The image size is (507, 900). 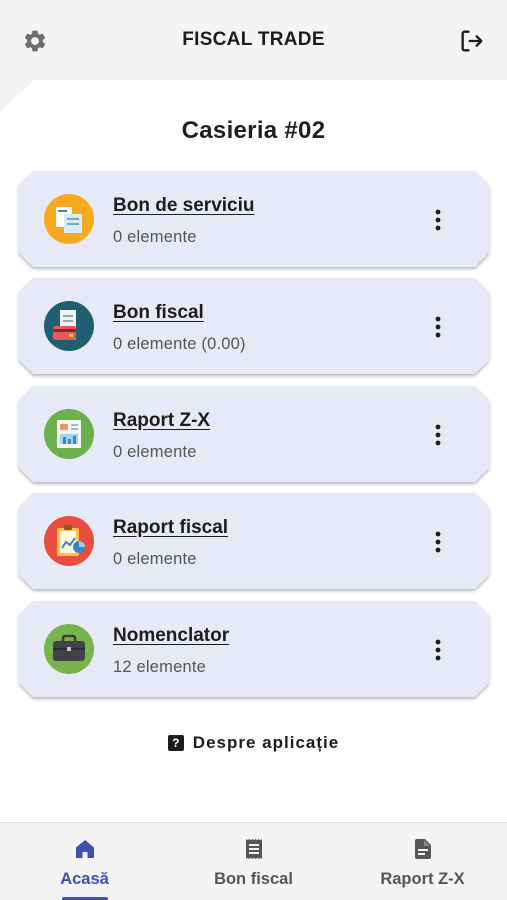 I want to click on tab-bon-fiscal: Bon fiscal, so click(x=253, y=861).